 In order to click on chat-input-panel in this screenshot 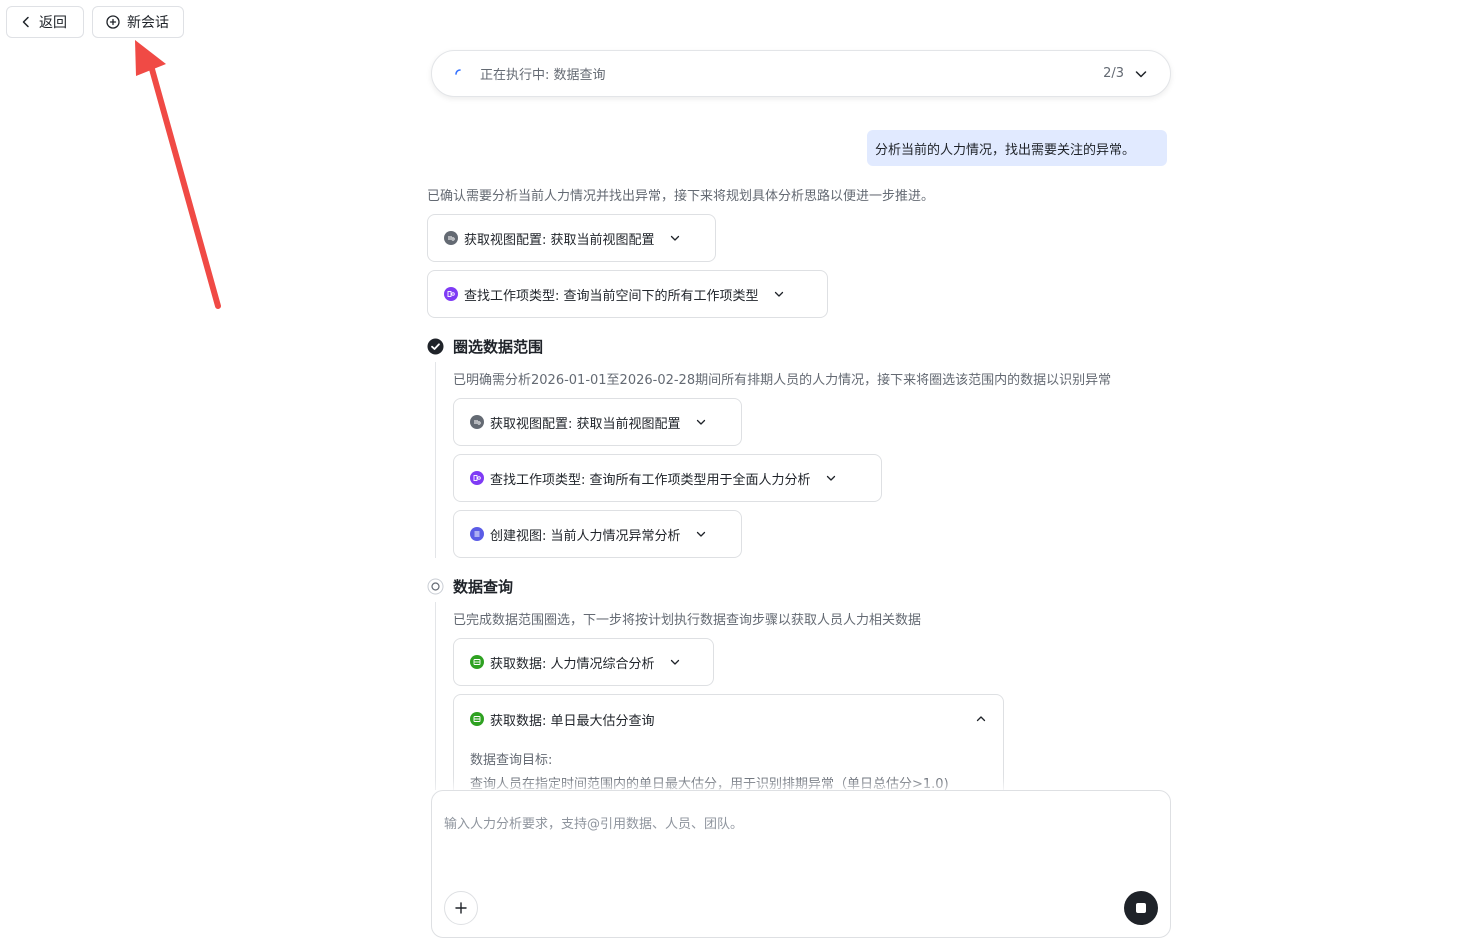, I will do `click(801, 864)`.